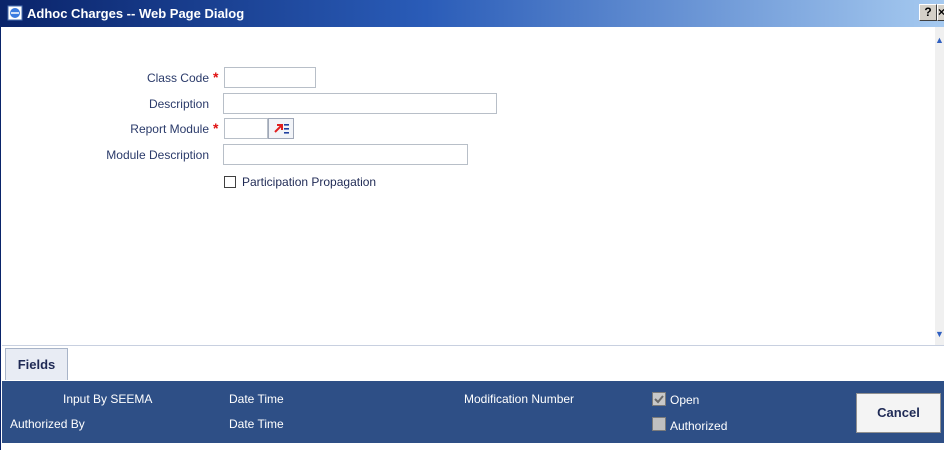  Describe the element at coordinates (47, 424) in the screenshot. I see `authorized-by-text: Authorized By` at that location.